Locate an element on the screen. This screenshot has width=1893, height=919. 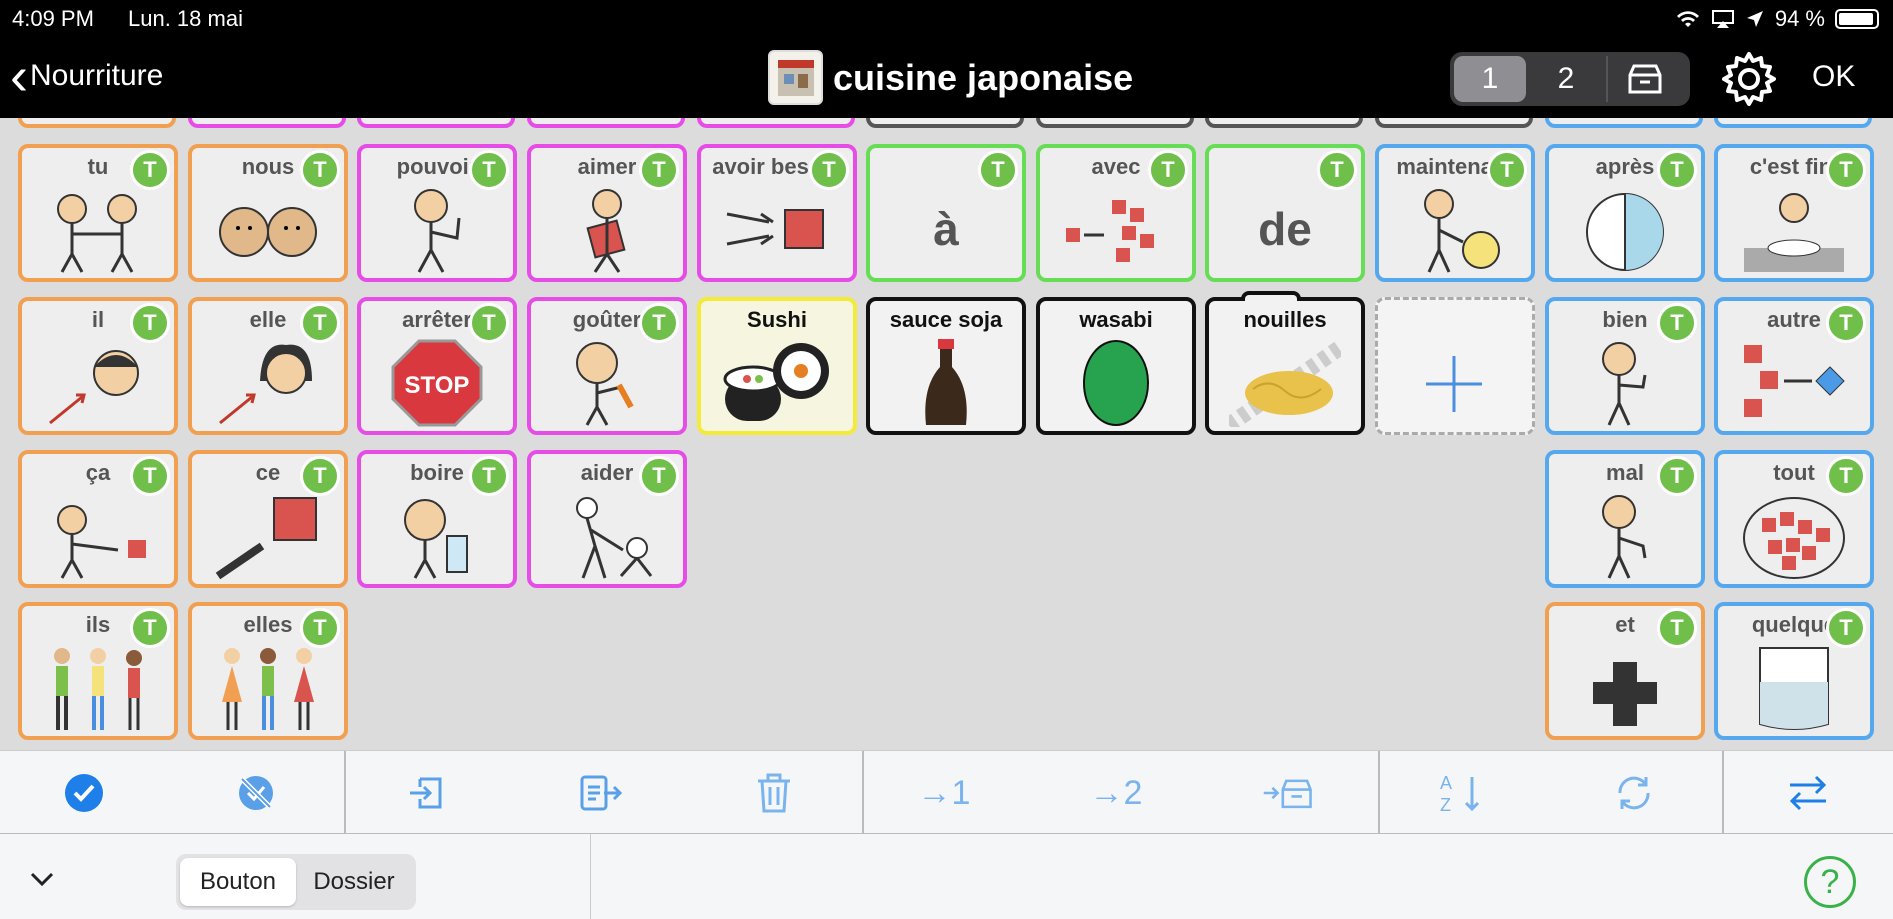
status-bar: 4:09 PM Lun. 18 mai 94 % is located at coordinates (946, 18).